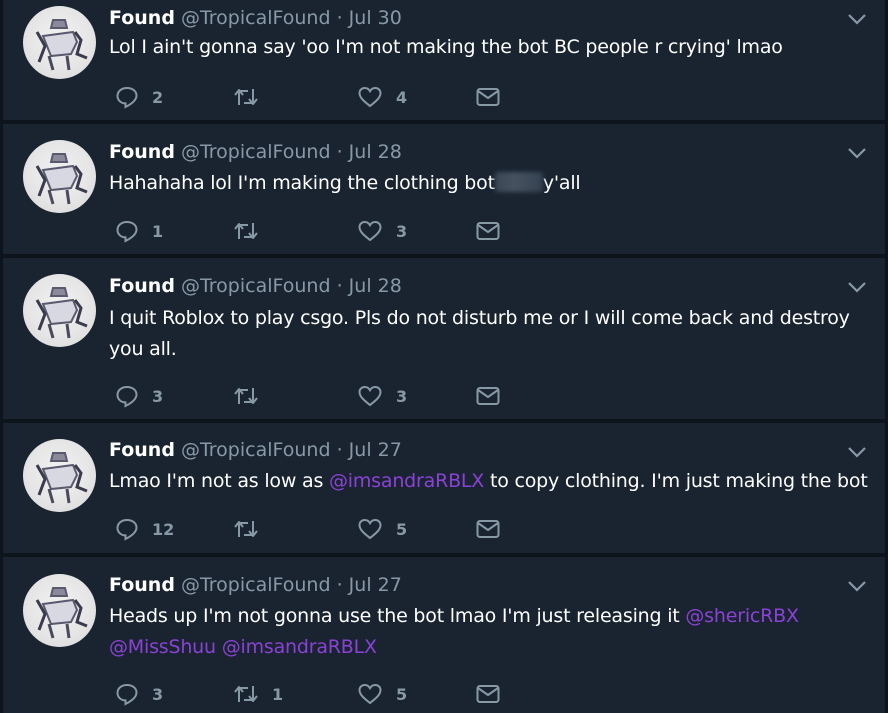 The width and height of the screenshot is (888, 713). What do you see at coordinates (144, 529) in the screenshot?
I see `reply-button: 12` at bounding box center [144, 529].